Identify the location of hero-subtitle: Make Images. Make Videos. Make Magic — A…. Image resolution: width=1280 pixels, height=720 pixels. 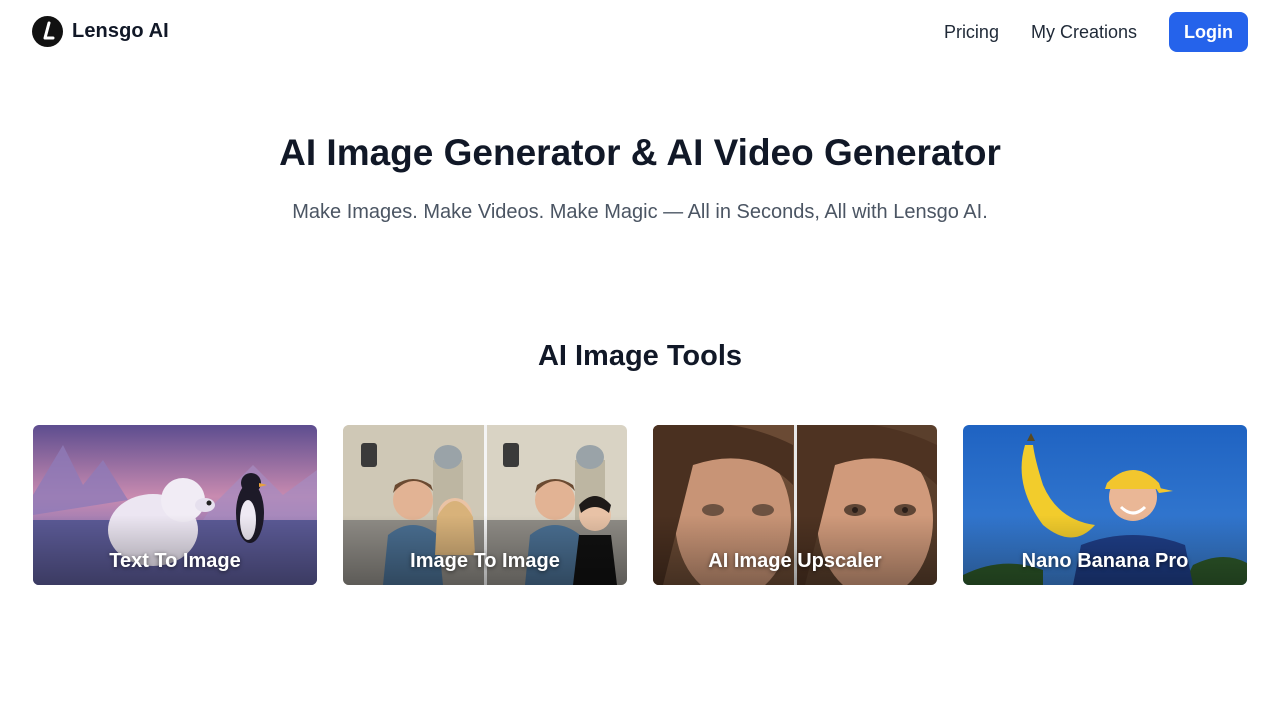
(640, 212).